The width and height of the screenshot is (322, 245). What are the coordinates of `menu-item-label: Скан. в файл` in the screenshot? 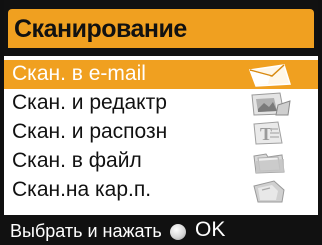 It's located at (77, 160).